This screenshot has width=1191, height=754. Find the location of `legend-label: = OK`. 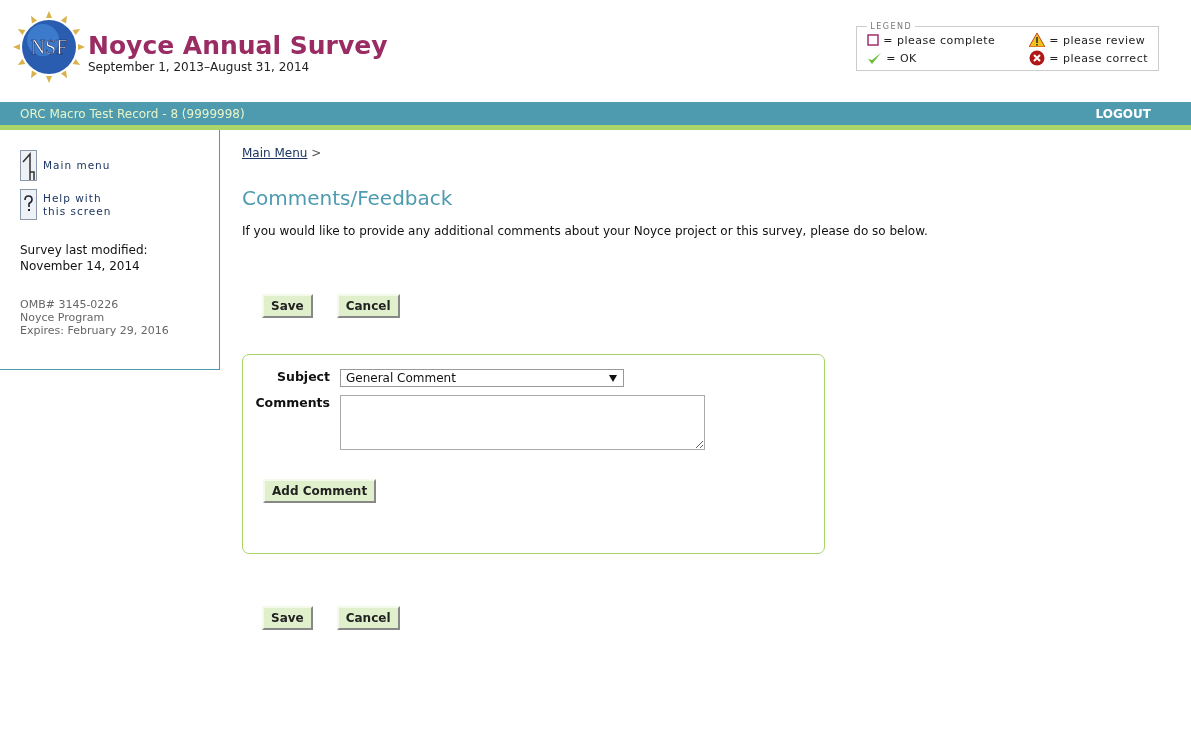

legend-label: = OK is located at coordinates (901, 58).